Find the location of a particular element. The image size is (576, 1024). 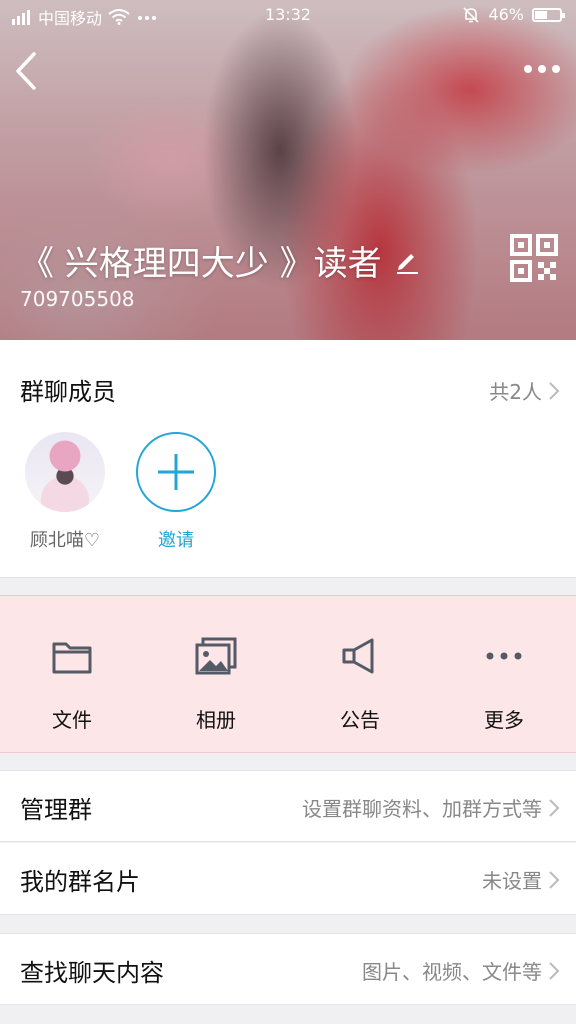

members-count: 共2人 is located at coordinates (524, 390).